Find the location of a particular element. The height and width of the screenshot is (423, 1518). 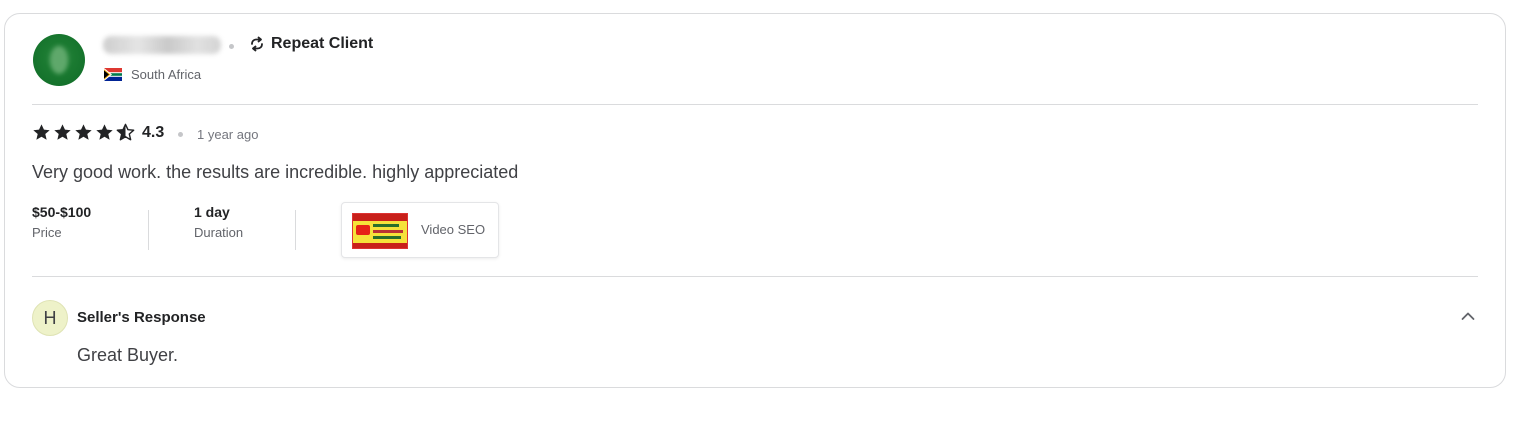

south-africa-flag-icon is located at coordinates (113, 74).